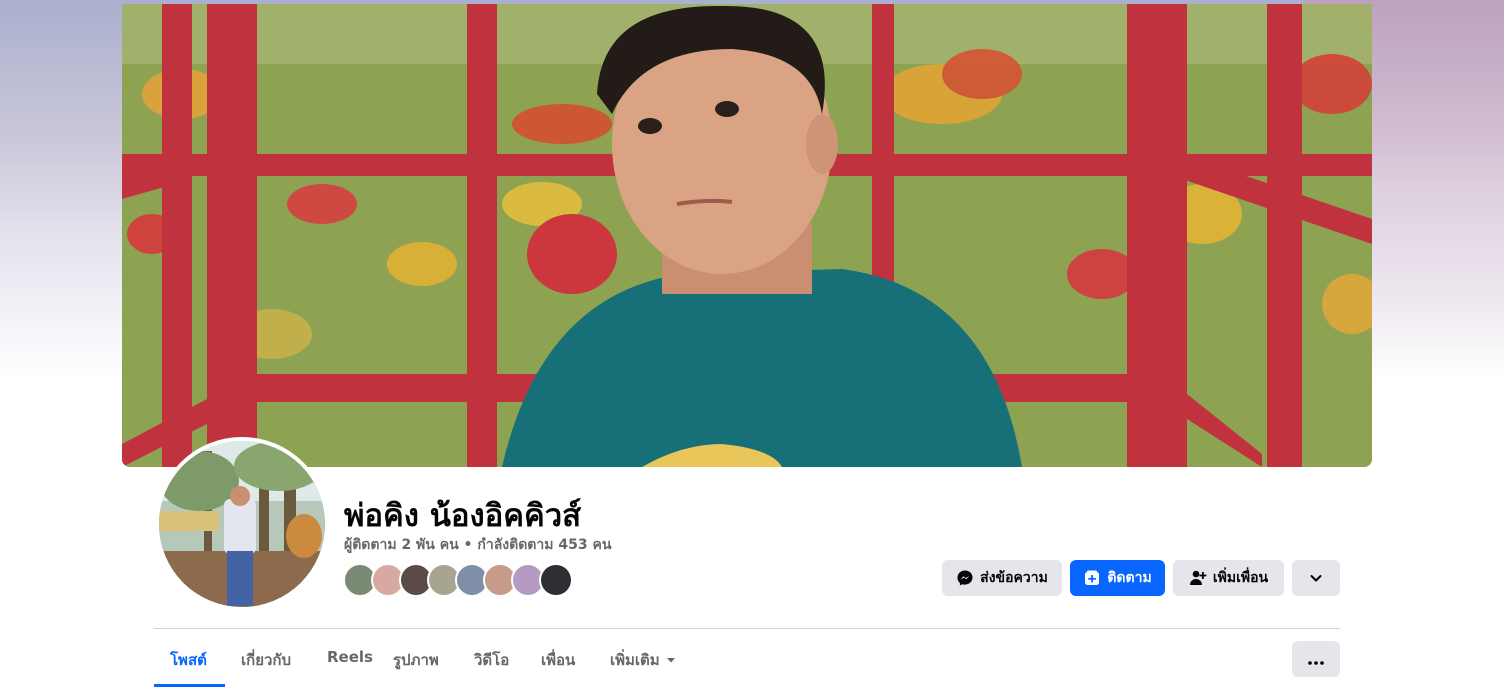  What do you see at coordinates (188, 660) in the screenshot?
I see `tab-posts: โพสต์` at bounding box center [188, 660].